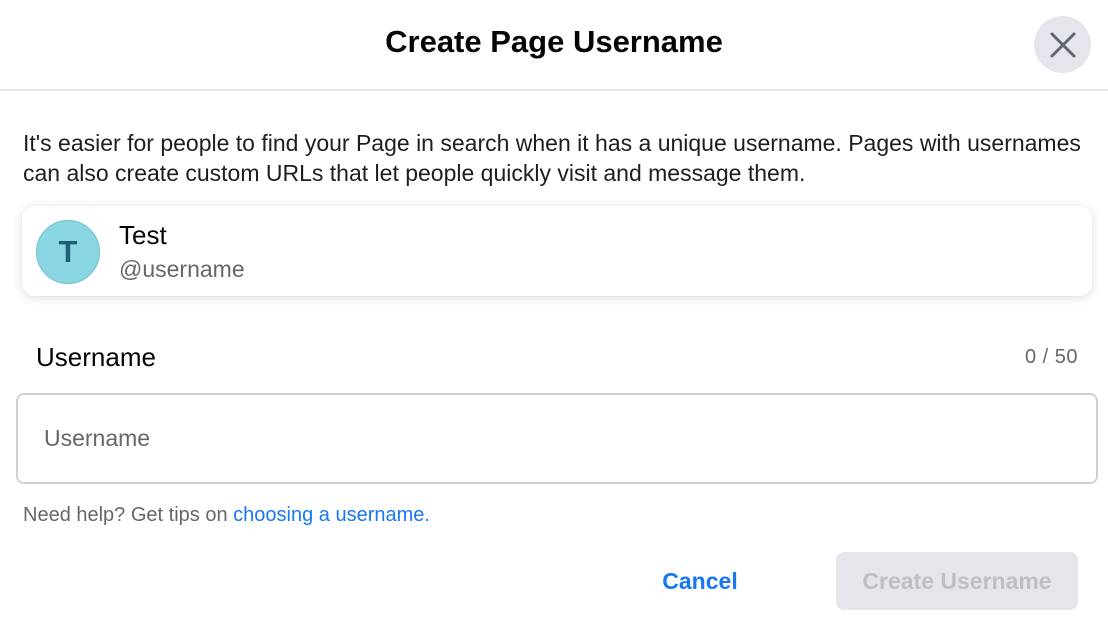 Image resolution: width=1108 pixels, height=636 pixels. What do you see at coordinates (957, 581) in the screenshot?
I see `create-username-button: Create Username` at bounding box center [957, 581].